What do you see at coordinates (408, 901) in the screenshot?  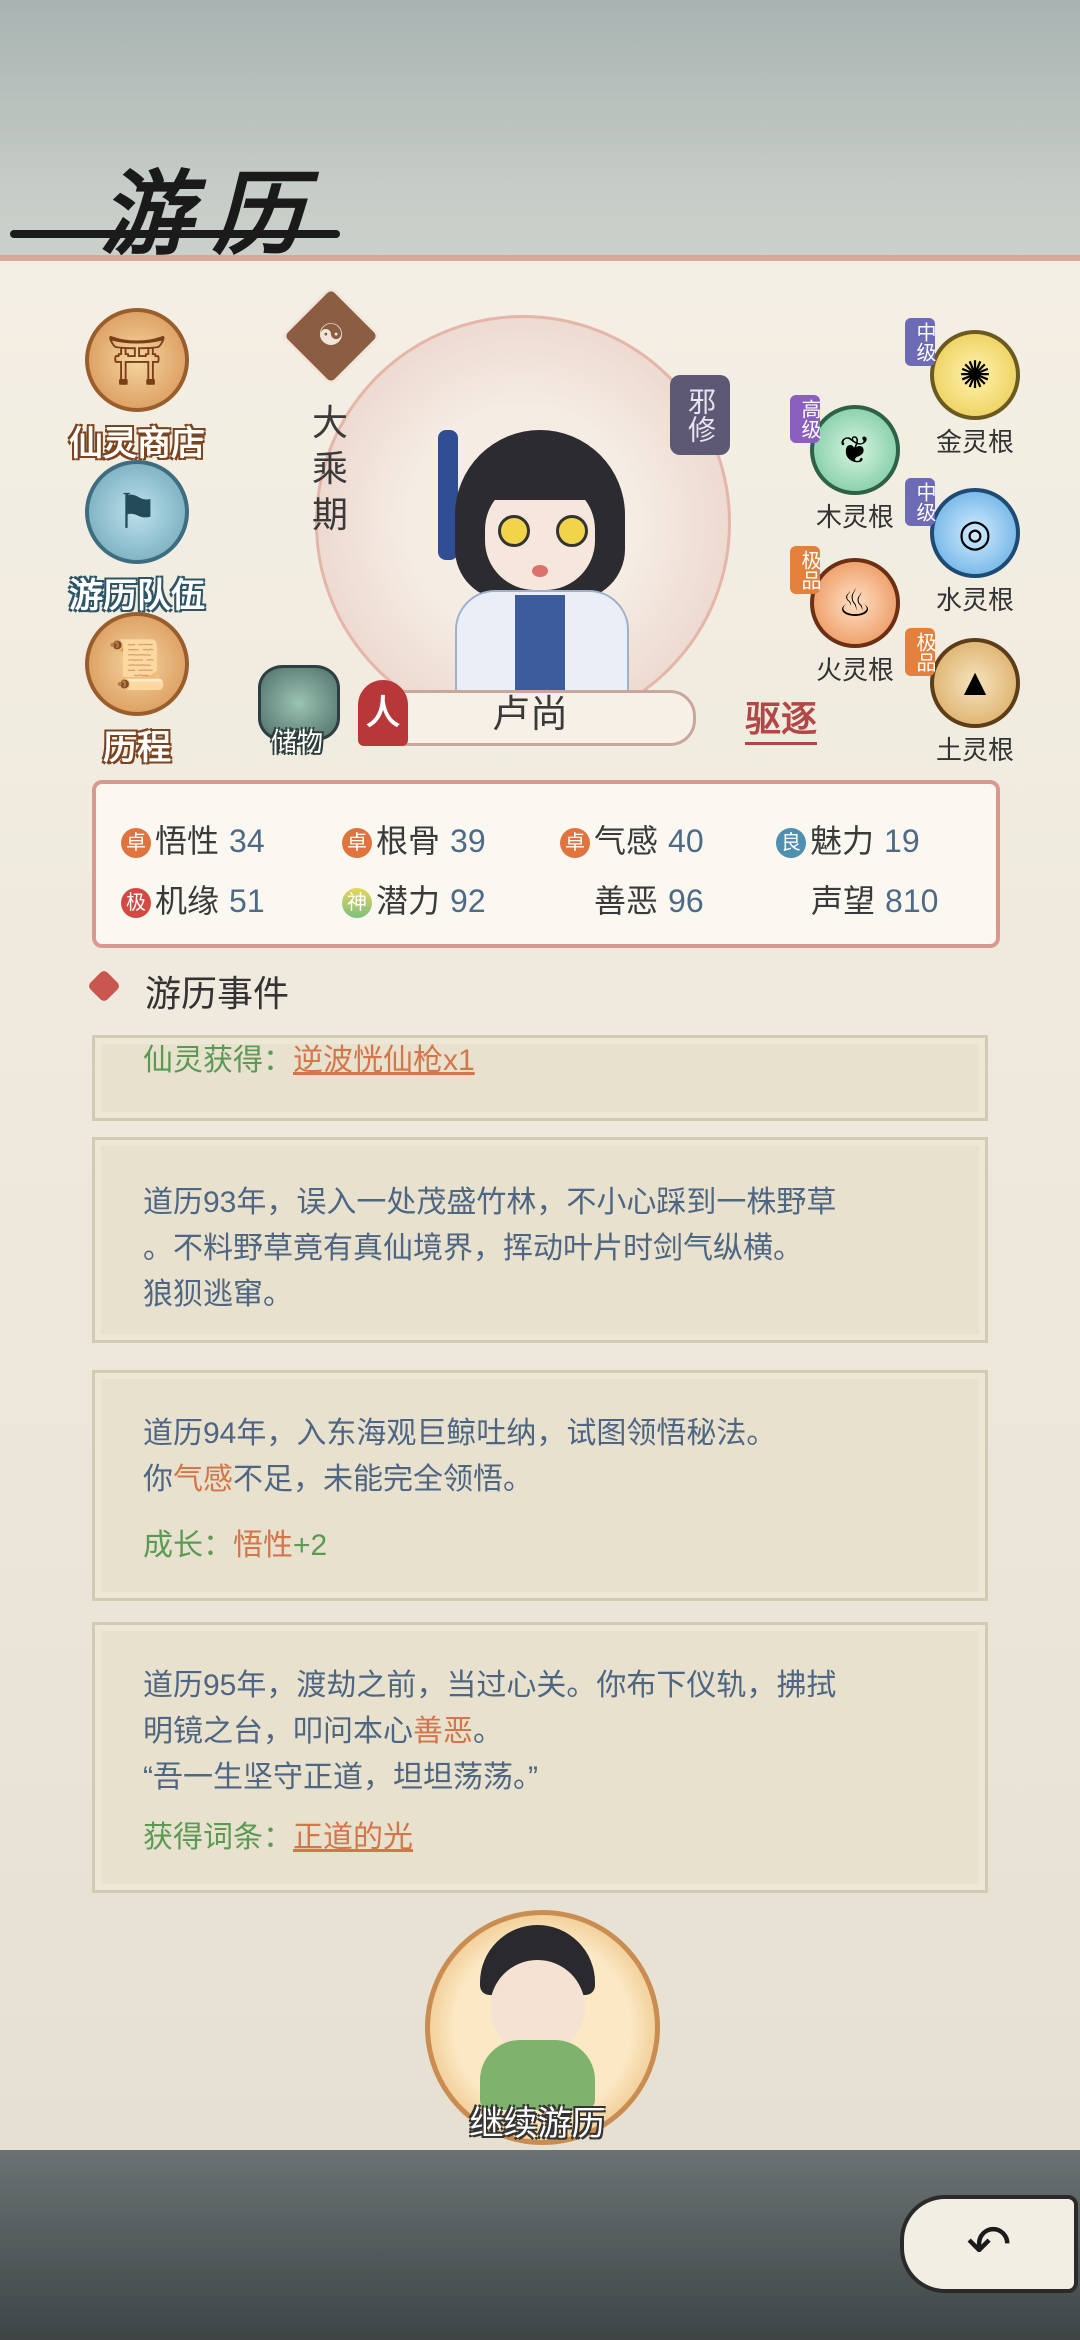 I see `stat-label: 潜力` at bounding box center [408, 901].